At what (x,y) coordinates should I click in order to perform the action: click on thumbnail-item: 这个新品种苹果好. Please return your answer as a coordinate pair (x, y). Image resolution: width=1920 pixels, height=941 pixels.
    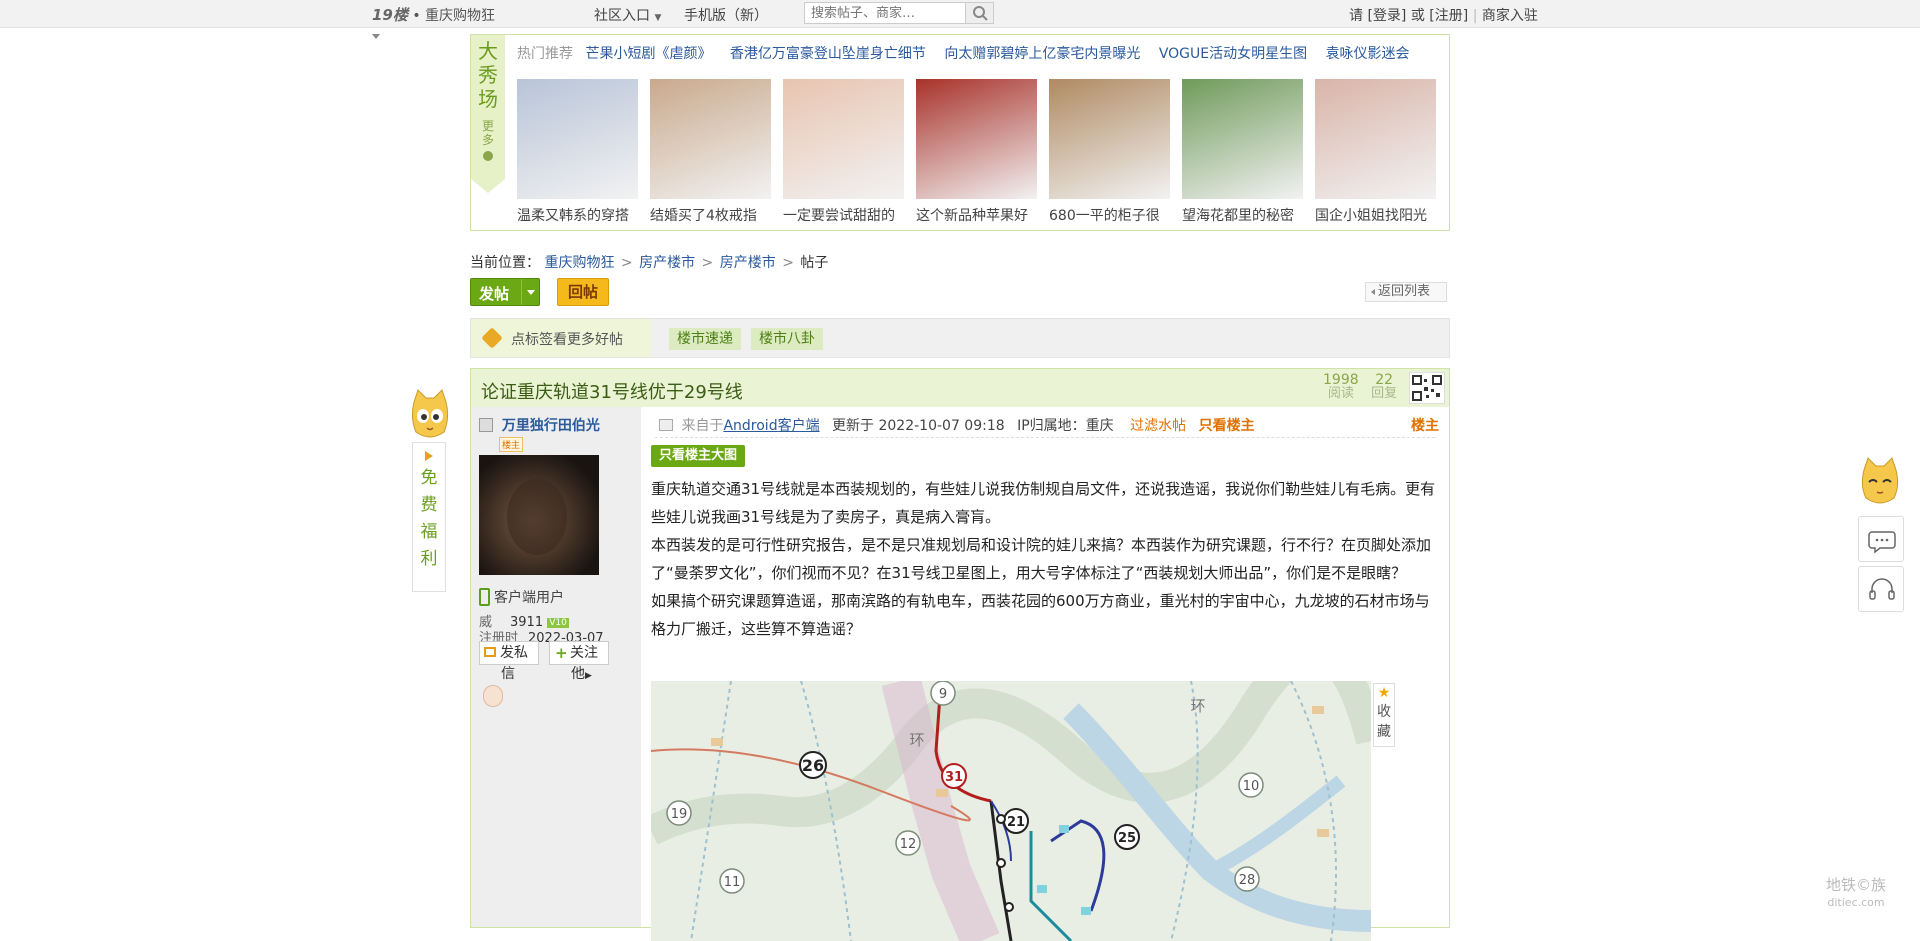
    Looking at the image, I should click on (976, 152).